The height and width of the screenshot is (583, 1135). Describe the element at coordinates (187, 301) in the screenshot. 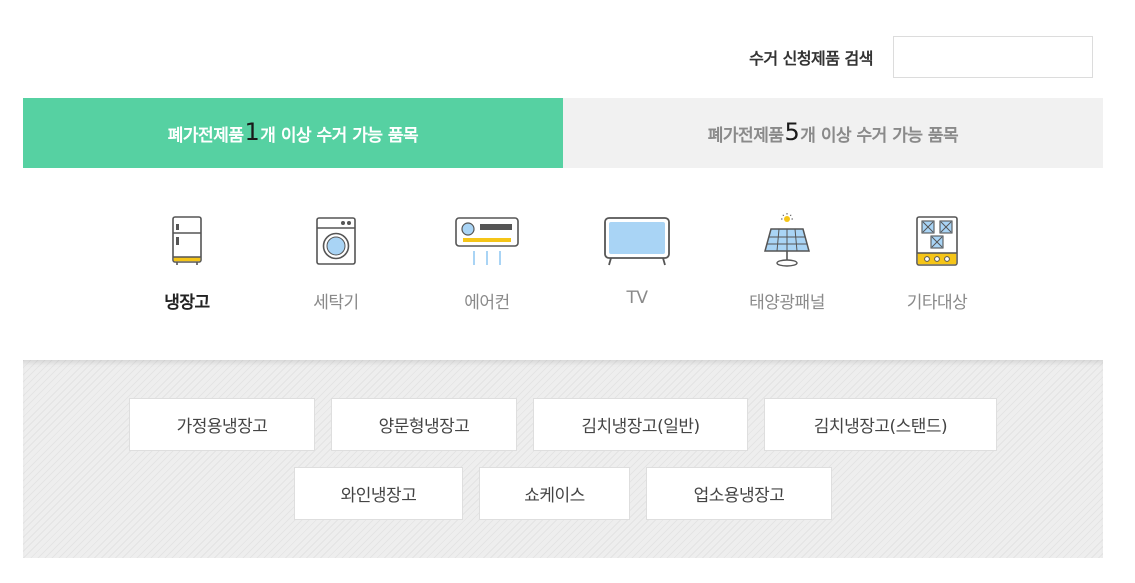

I see `category-label: 냉장고` at that location.